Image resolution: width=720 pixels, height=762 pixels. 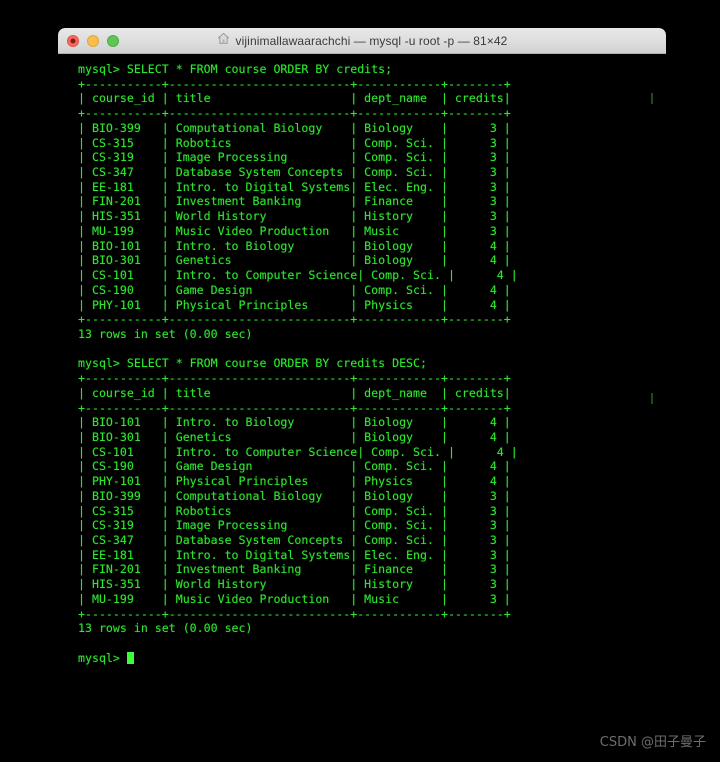 What do you see at coordinates (73, 40) in the screenshot?
I see `close-window-button` at bounding box center [73, 40].